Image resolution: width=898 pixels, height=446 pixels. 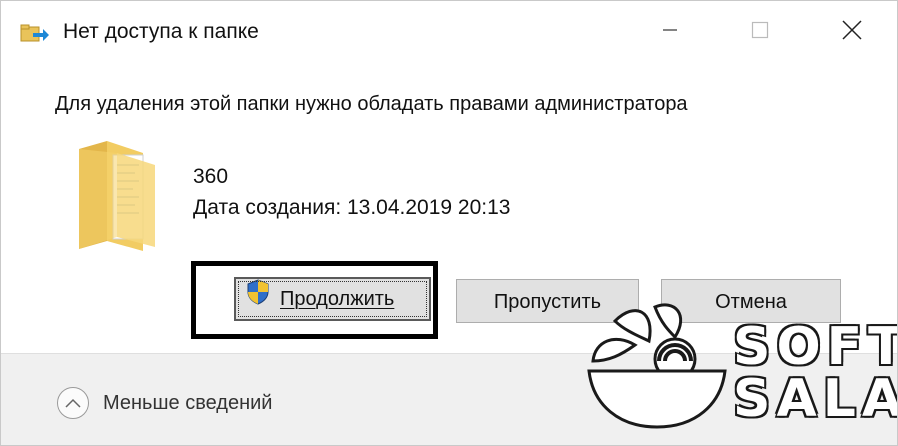 I want to click on close-button, so click(x=852, y=32).